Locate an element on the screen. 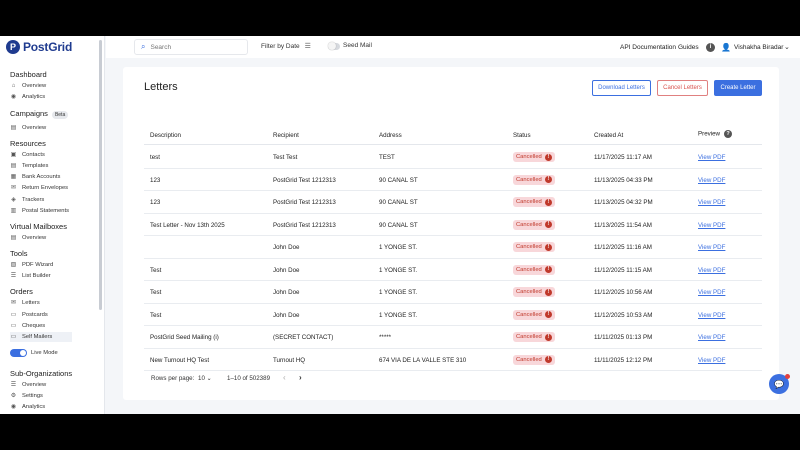  logo-icon: P is located at coordinates (13, 47).